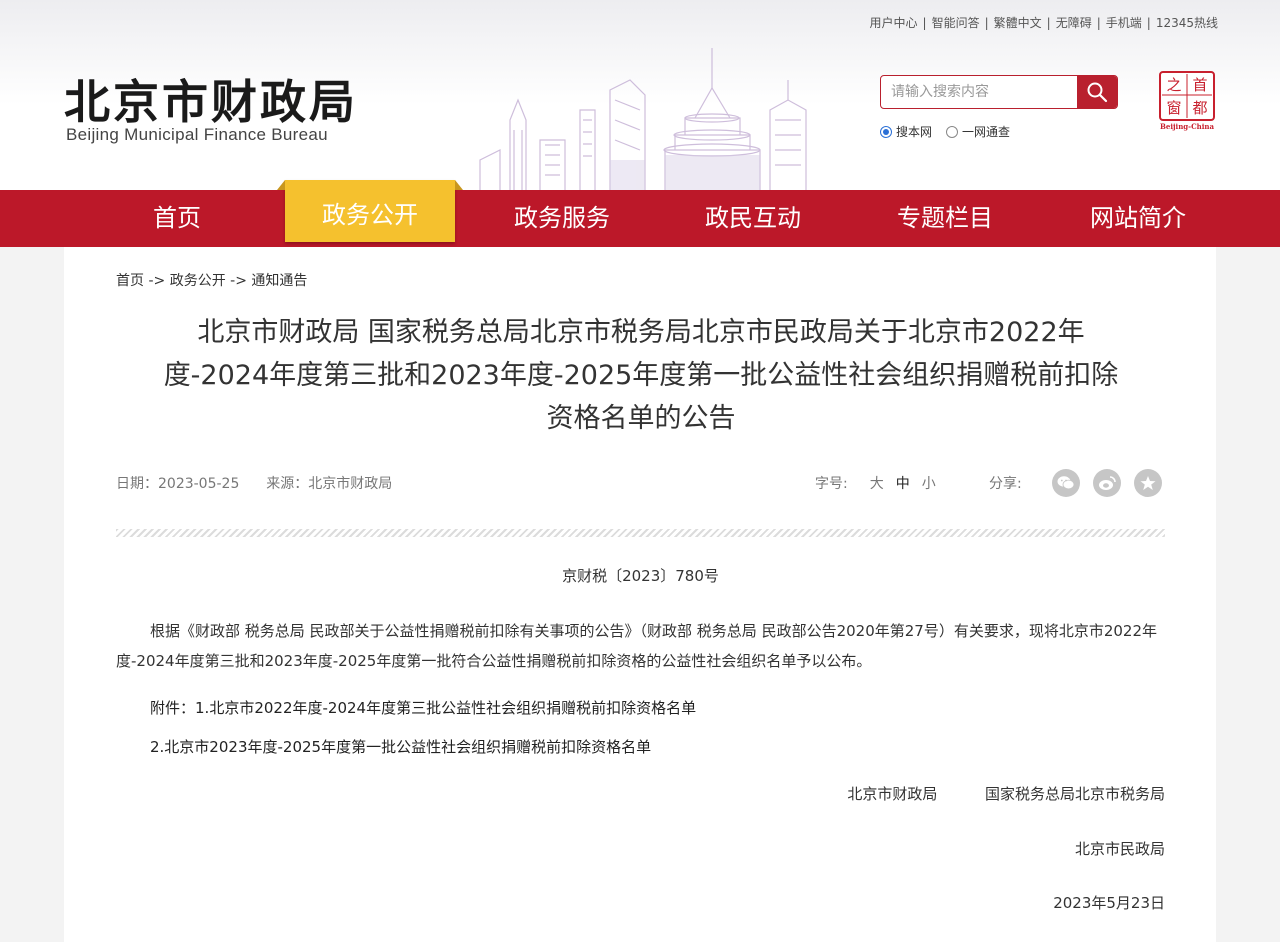 The image size is (1280, 942). Describe the element at coordinates (1187, 126) in the screenshot. I see `seal-caption: Beijing-China` at that location.